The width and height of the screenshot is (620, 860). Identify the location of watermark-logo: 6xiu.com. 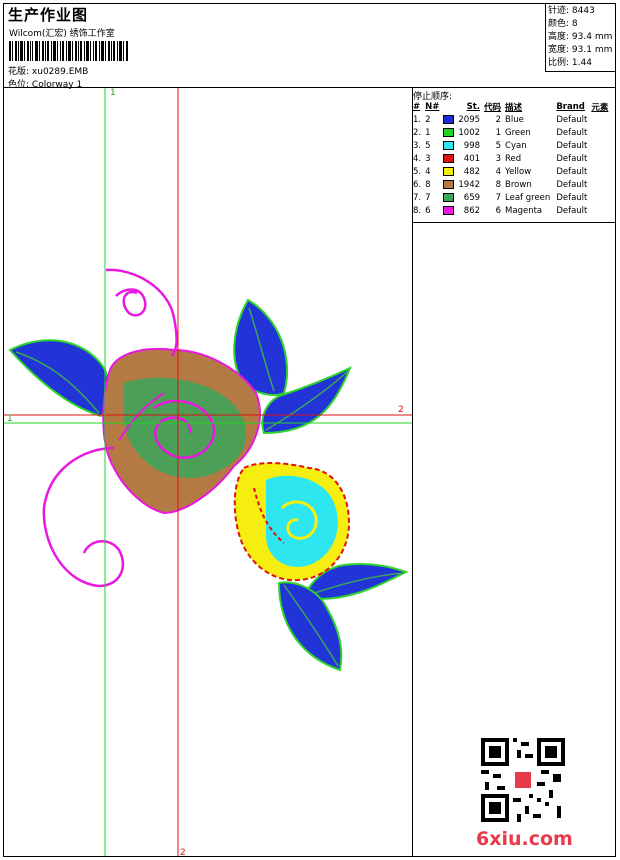
(524, 839).